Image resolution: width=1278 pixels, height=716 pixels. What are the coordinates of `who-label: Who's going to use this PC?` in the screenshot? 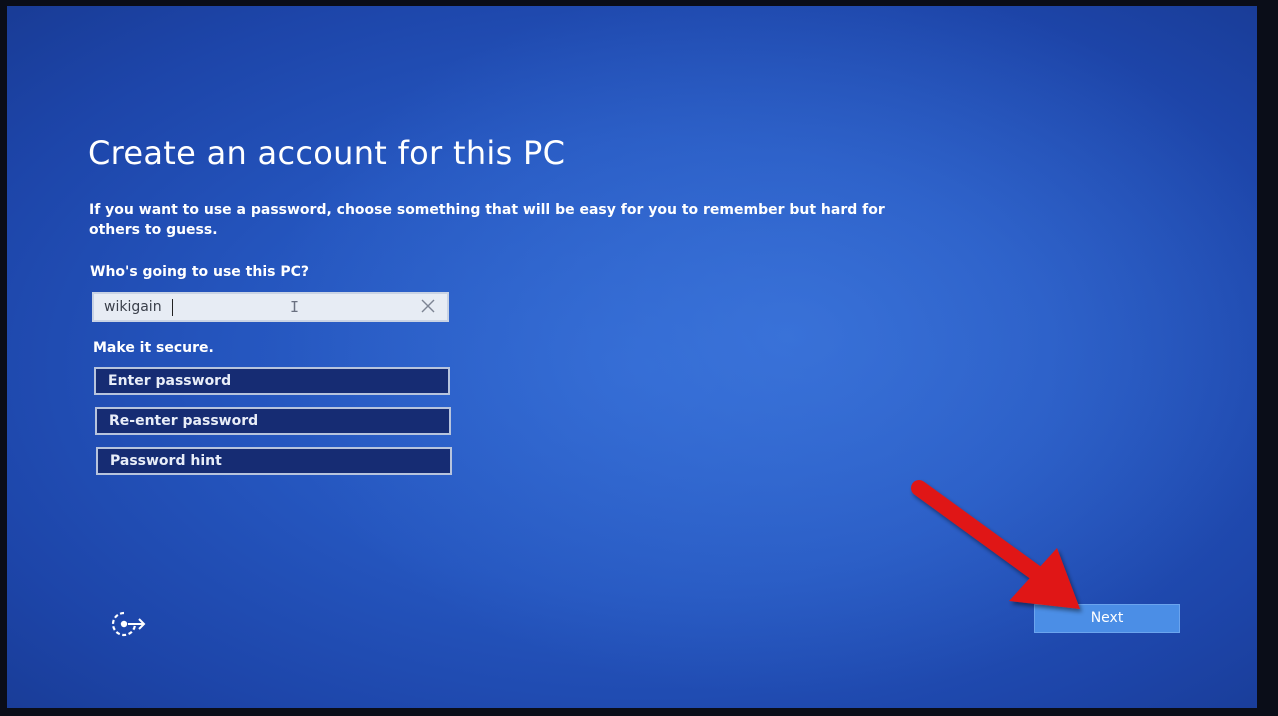 It's located at (199, 272).